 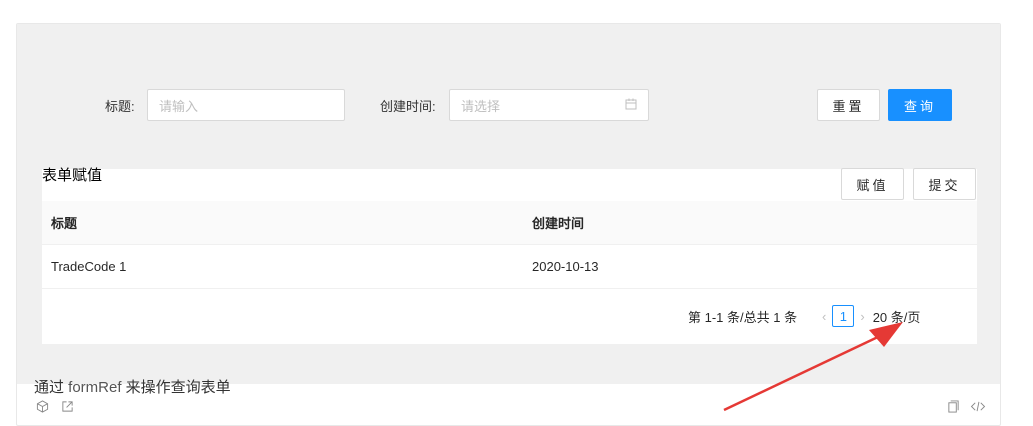 I want to click on assign-button: 赋值, so click(x=872, y=184).